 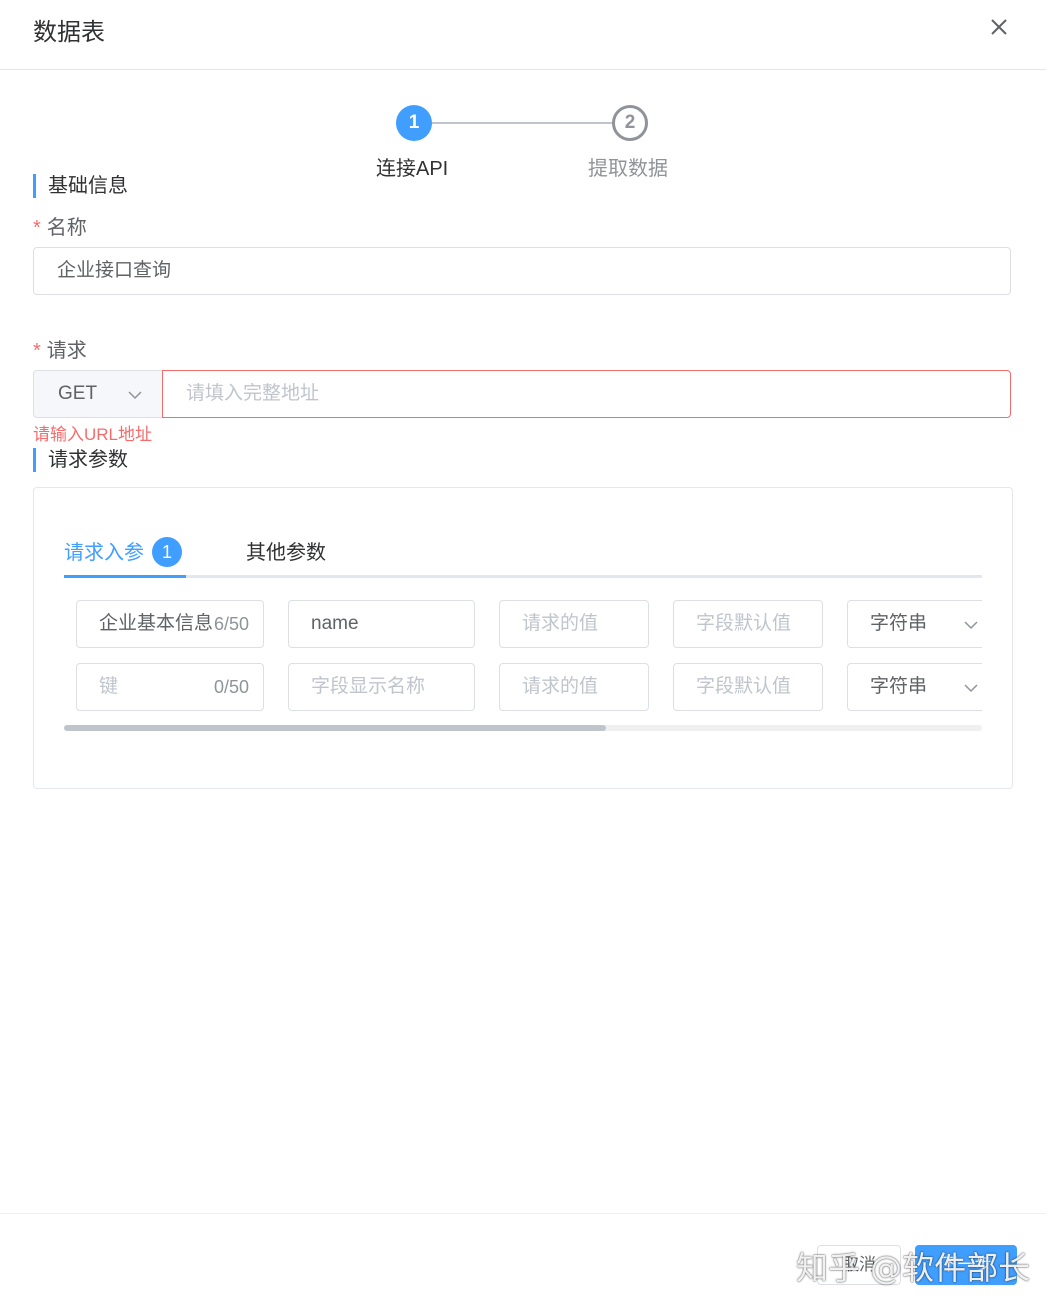 I want to click on step-connector, so click(x=522, y=123).